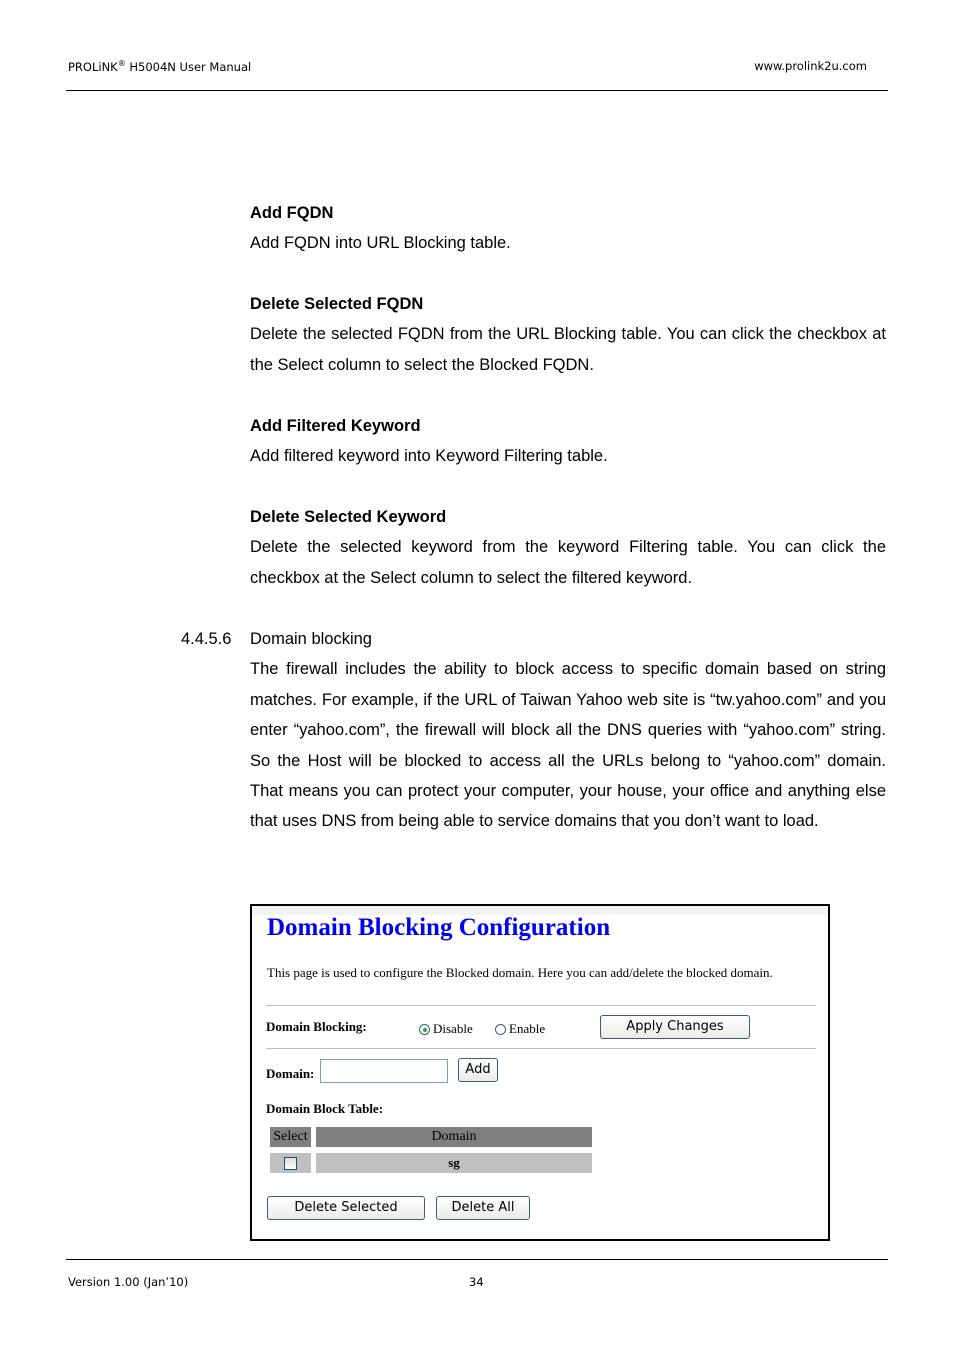 The height and width of the screenshot is (1350, 954). I want to click on domain-blocking-label: Domain Blocking:, so click(316, 1026).